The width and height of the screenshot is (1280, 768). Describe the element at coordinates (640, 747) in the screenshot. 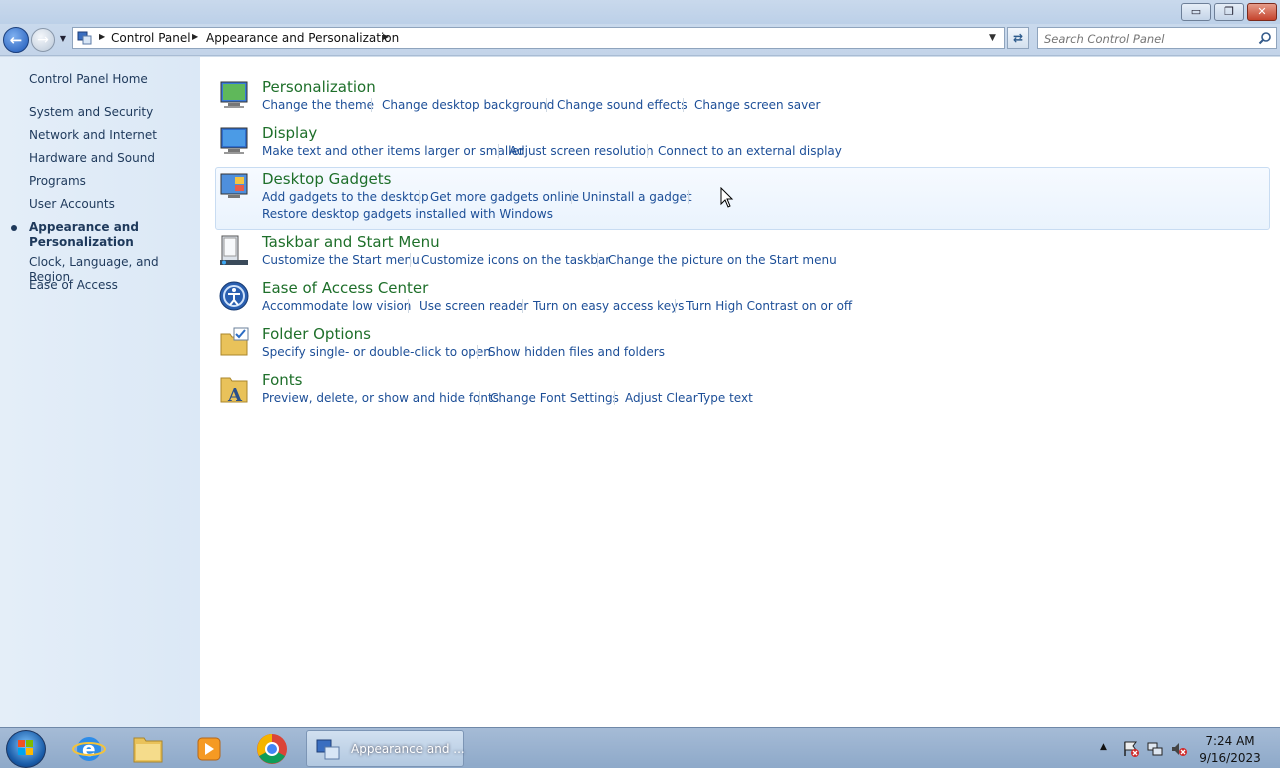

I see `taskbar: e Appearance and ... ▲ 7:24 AM 9/16/2023` at that location.